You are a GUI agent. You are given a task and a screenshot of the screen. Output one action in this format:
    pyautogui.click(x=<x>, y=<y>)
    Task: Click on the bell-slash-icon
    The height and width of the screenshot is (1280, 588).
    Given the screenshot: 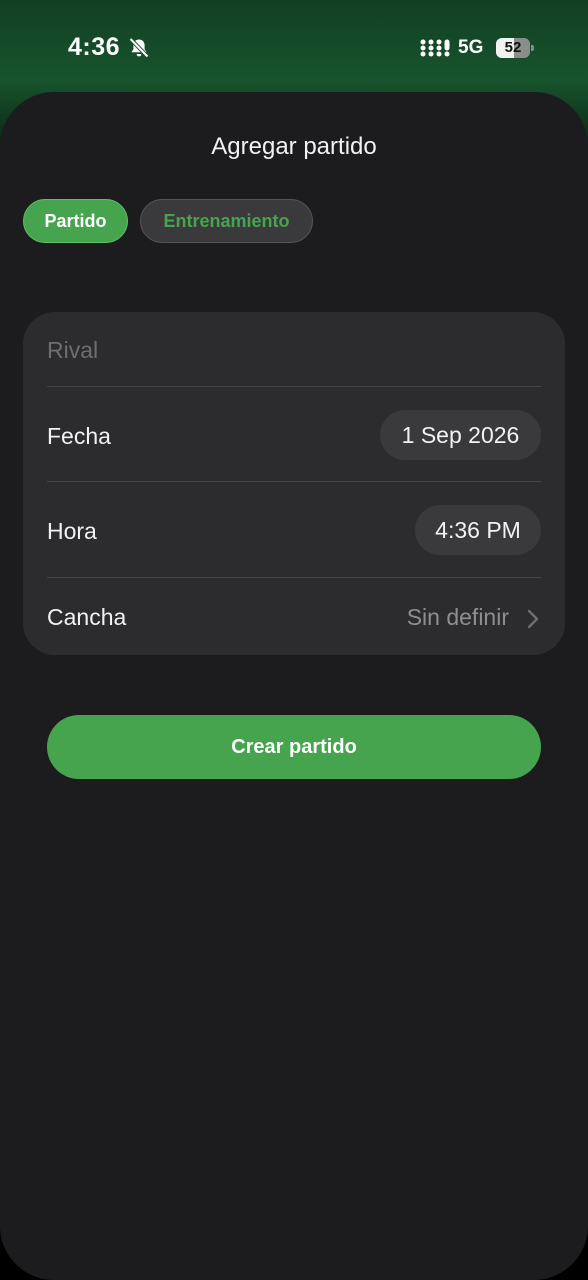 What is the action you would take?
    pyautogui.click(x=139, y=48)
    